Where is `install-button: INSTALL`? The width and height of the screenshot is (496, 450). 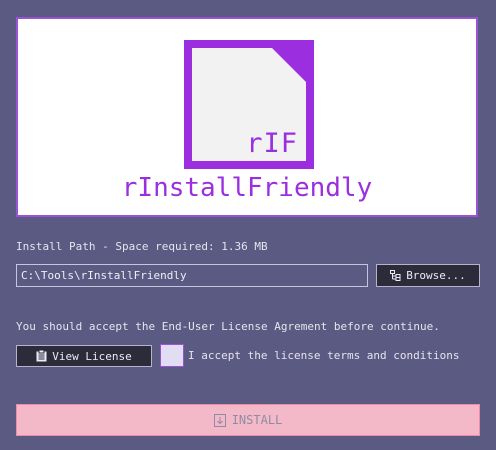 install-button: INSTALL is located at coordinates (248, 420).